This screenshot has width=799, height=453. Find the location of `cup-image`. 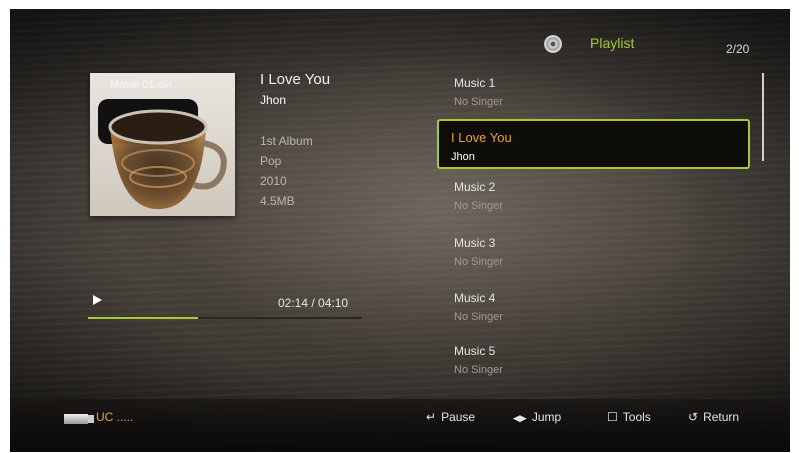

cup-image is located at coordinates (162, 144).